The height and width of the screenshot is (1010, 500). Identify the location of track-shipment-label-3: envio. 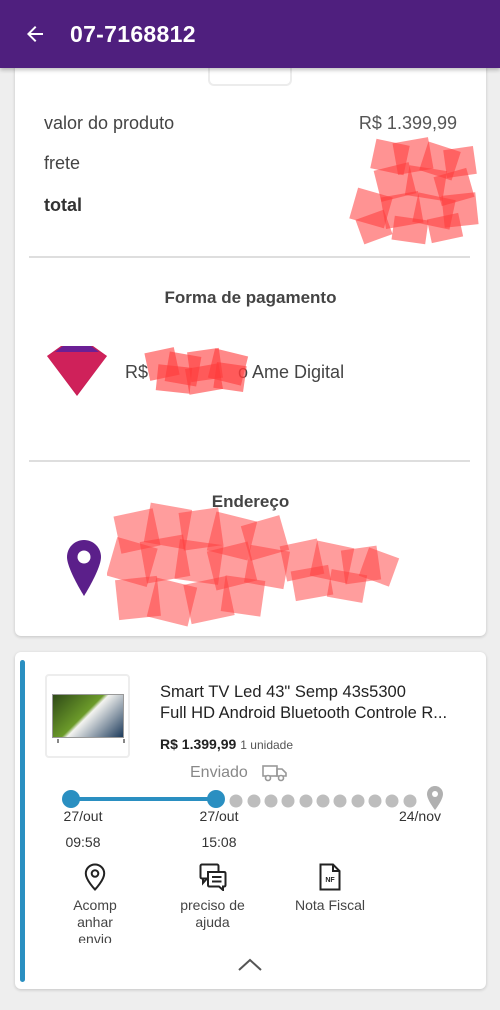
(95, 937).